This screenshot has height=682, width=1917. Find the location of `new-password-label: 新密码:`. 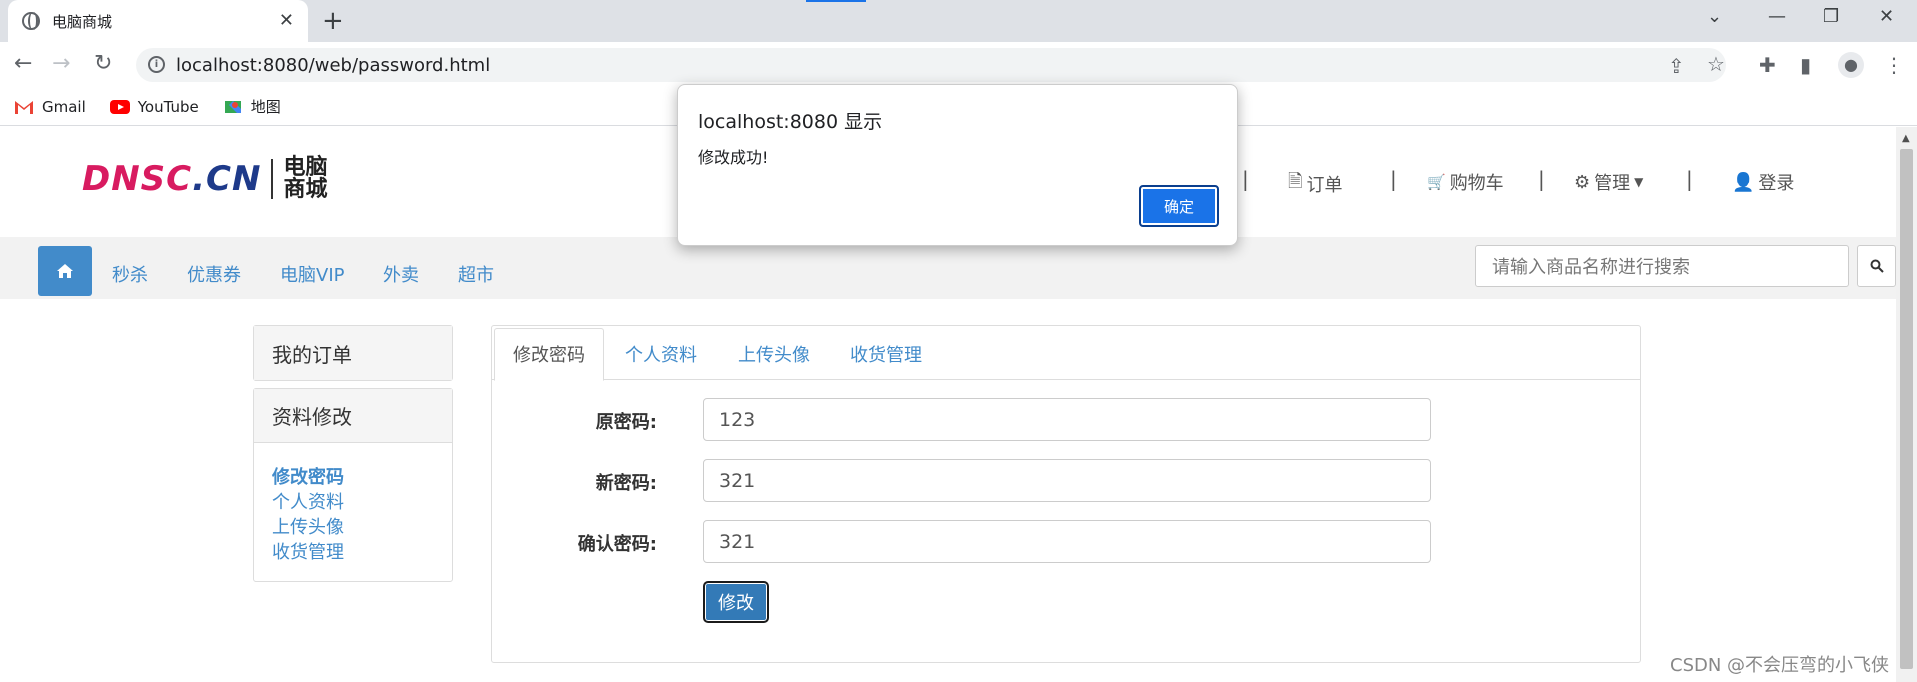

new-password-label: 新密码: is located at coordinates (626, 483).